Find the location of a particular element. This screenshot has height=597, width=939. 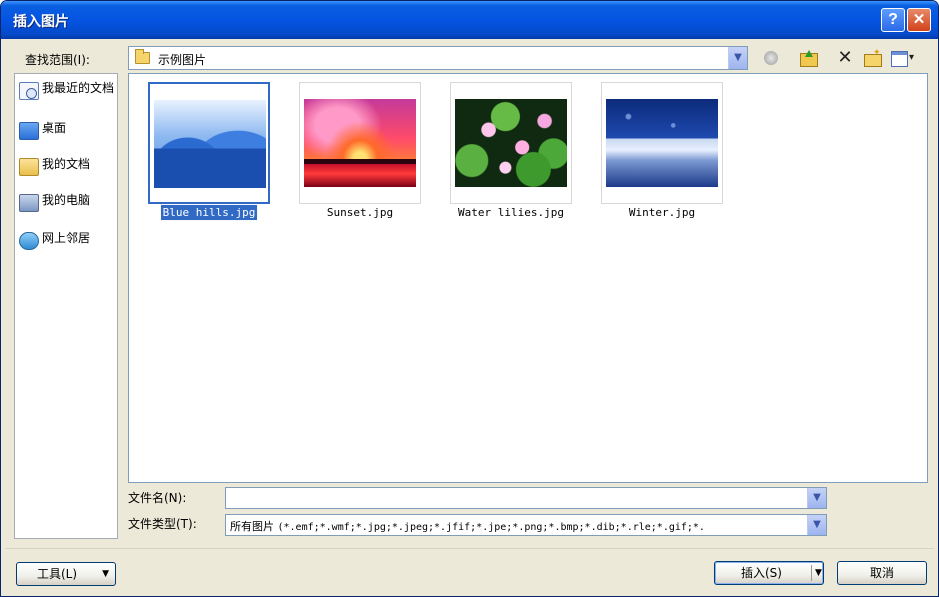

help-icon: ? is located at coordinates (893, 19).